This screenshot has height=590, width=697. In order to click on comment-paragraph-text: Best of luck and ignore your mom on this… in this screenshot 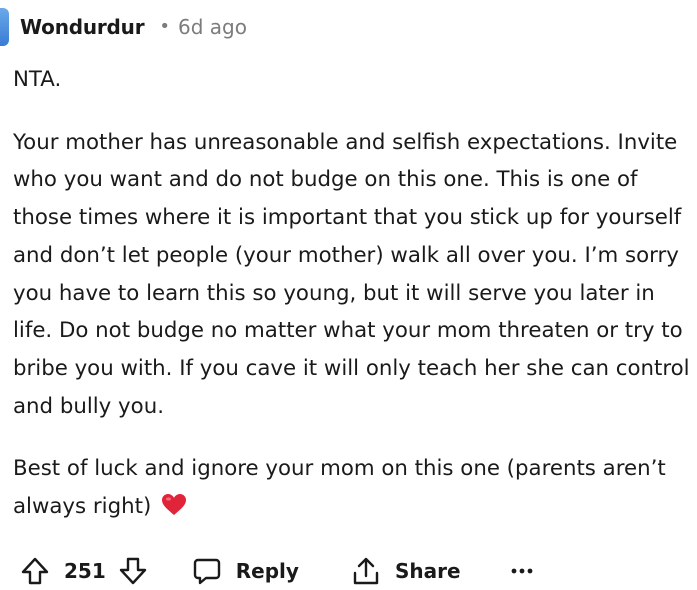, I will do `click(339, 488)`.